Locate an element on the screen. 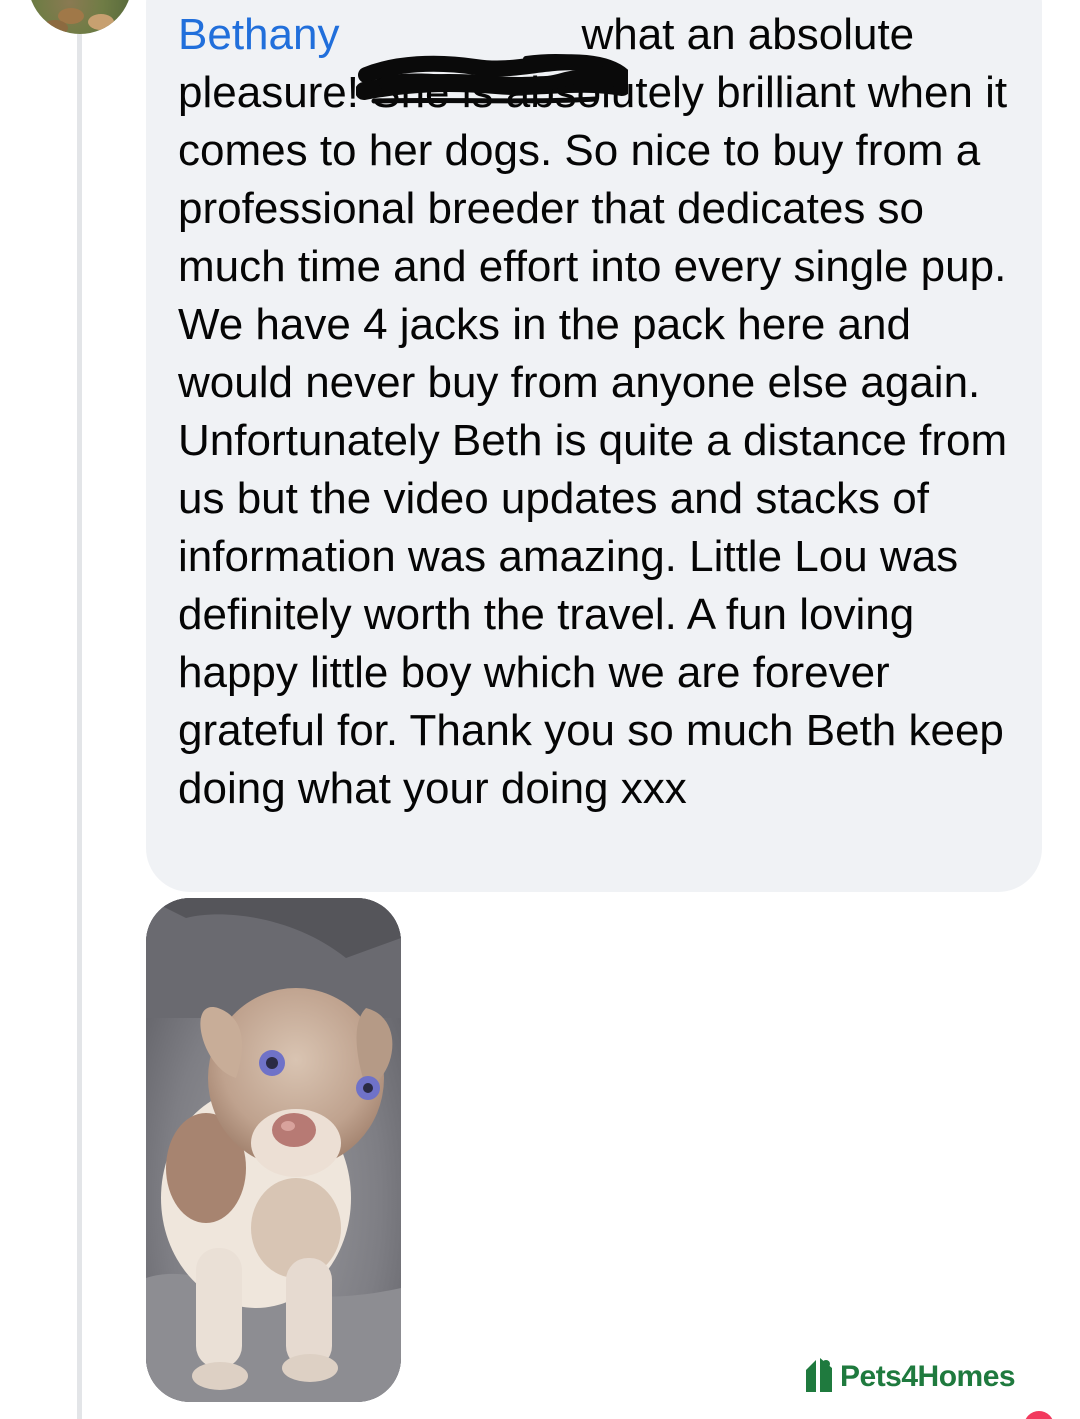 The height and width of the screenshot is (1419, 1080). puppy-image is located at coordinates (273, 1150).